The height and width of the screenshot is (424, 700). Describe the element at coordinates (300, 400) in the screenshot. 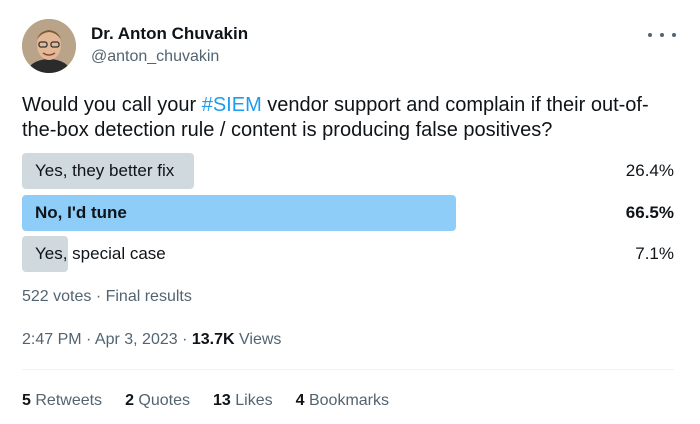

I see `bookmarks-count: 4` at that location.